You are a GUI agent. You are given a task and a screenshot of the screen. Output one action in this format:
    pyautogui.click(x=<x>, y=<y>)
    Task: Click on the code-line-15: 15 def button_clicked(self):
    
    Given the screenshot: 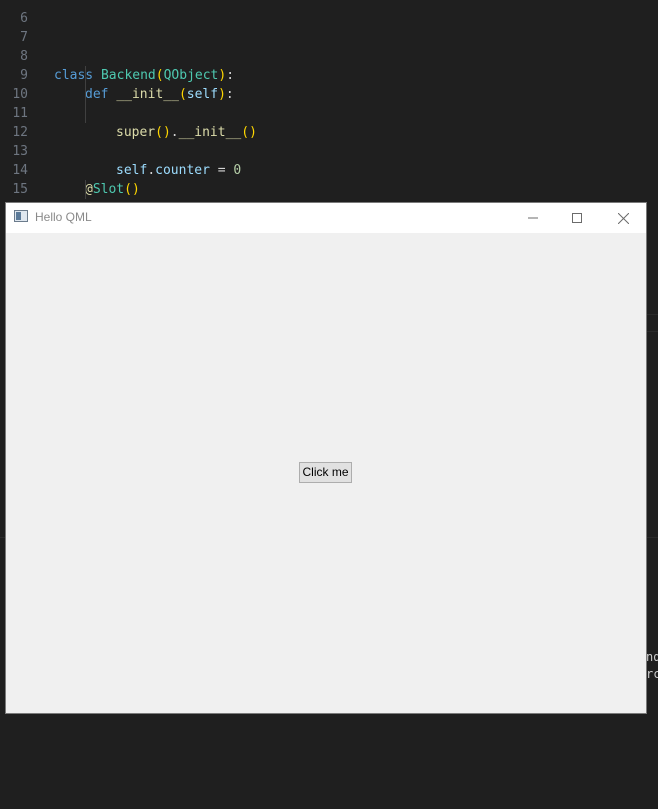 What is the action you would take?
    pyautogui.click(x=329, y=188)
    